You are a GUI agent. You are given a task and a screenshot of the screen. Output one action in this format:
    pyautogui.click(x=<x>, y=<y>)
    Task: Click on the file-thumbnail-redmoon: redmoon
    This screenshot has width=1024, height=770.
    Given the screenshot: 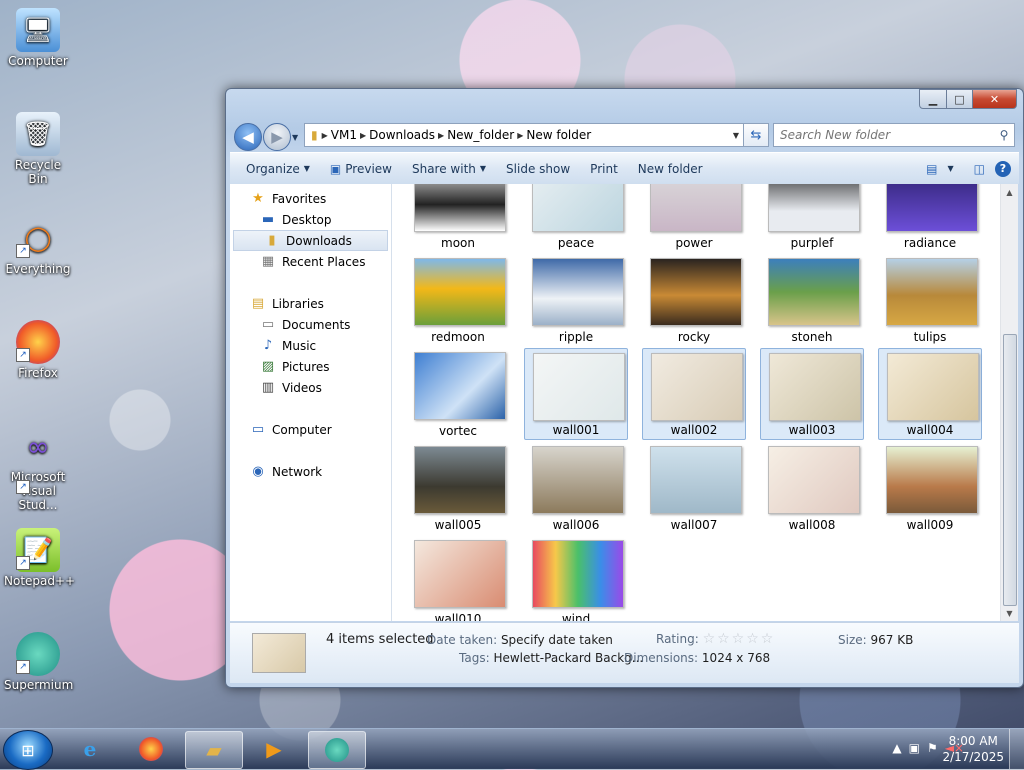 What is the action you would take?
    pyautogui.click(x=458, y=300)
    